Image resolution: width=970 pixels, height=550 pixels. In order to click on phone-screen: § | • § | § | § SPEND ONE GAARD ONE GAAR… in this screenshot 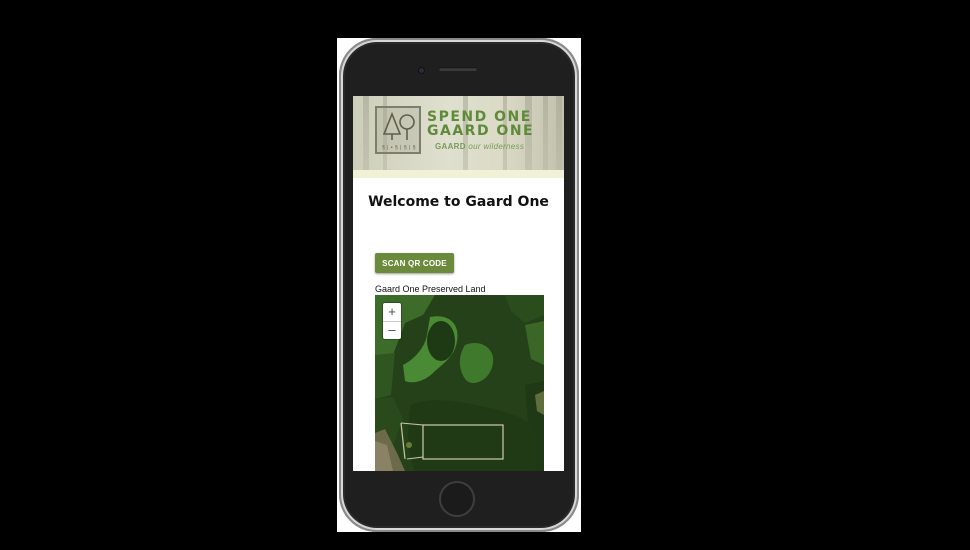, I will do `click(458, 283)`.